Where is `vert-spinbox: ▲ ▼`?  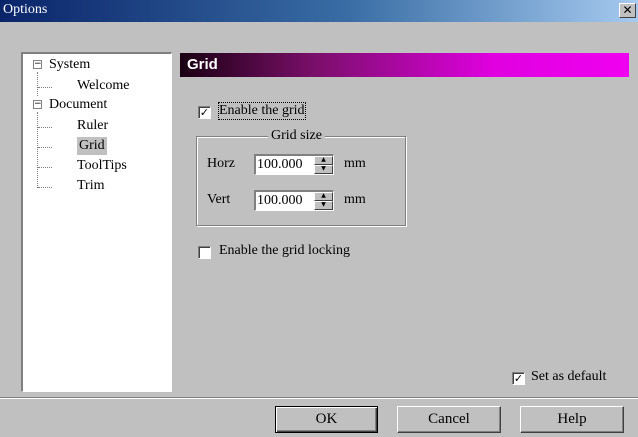
vert-spinbox: ▲ ▼ is located at coordinates (294, 200).